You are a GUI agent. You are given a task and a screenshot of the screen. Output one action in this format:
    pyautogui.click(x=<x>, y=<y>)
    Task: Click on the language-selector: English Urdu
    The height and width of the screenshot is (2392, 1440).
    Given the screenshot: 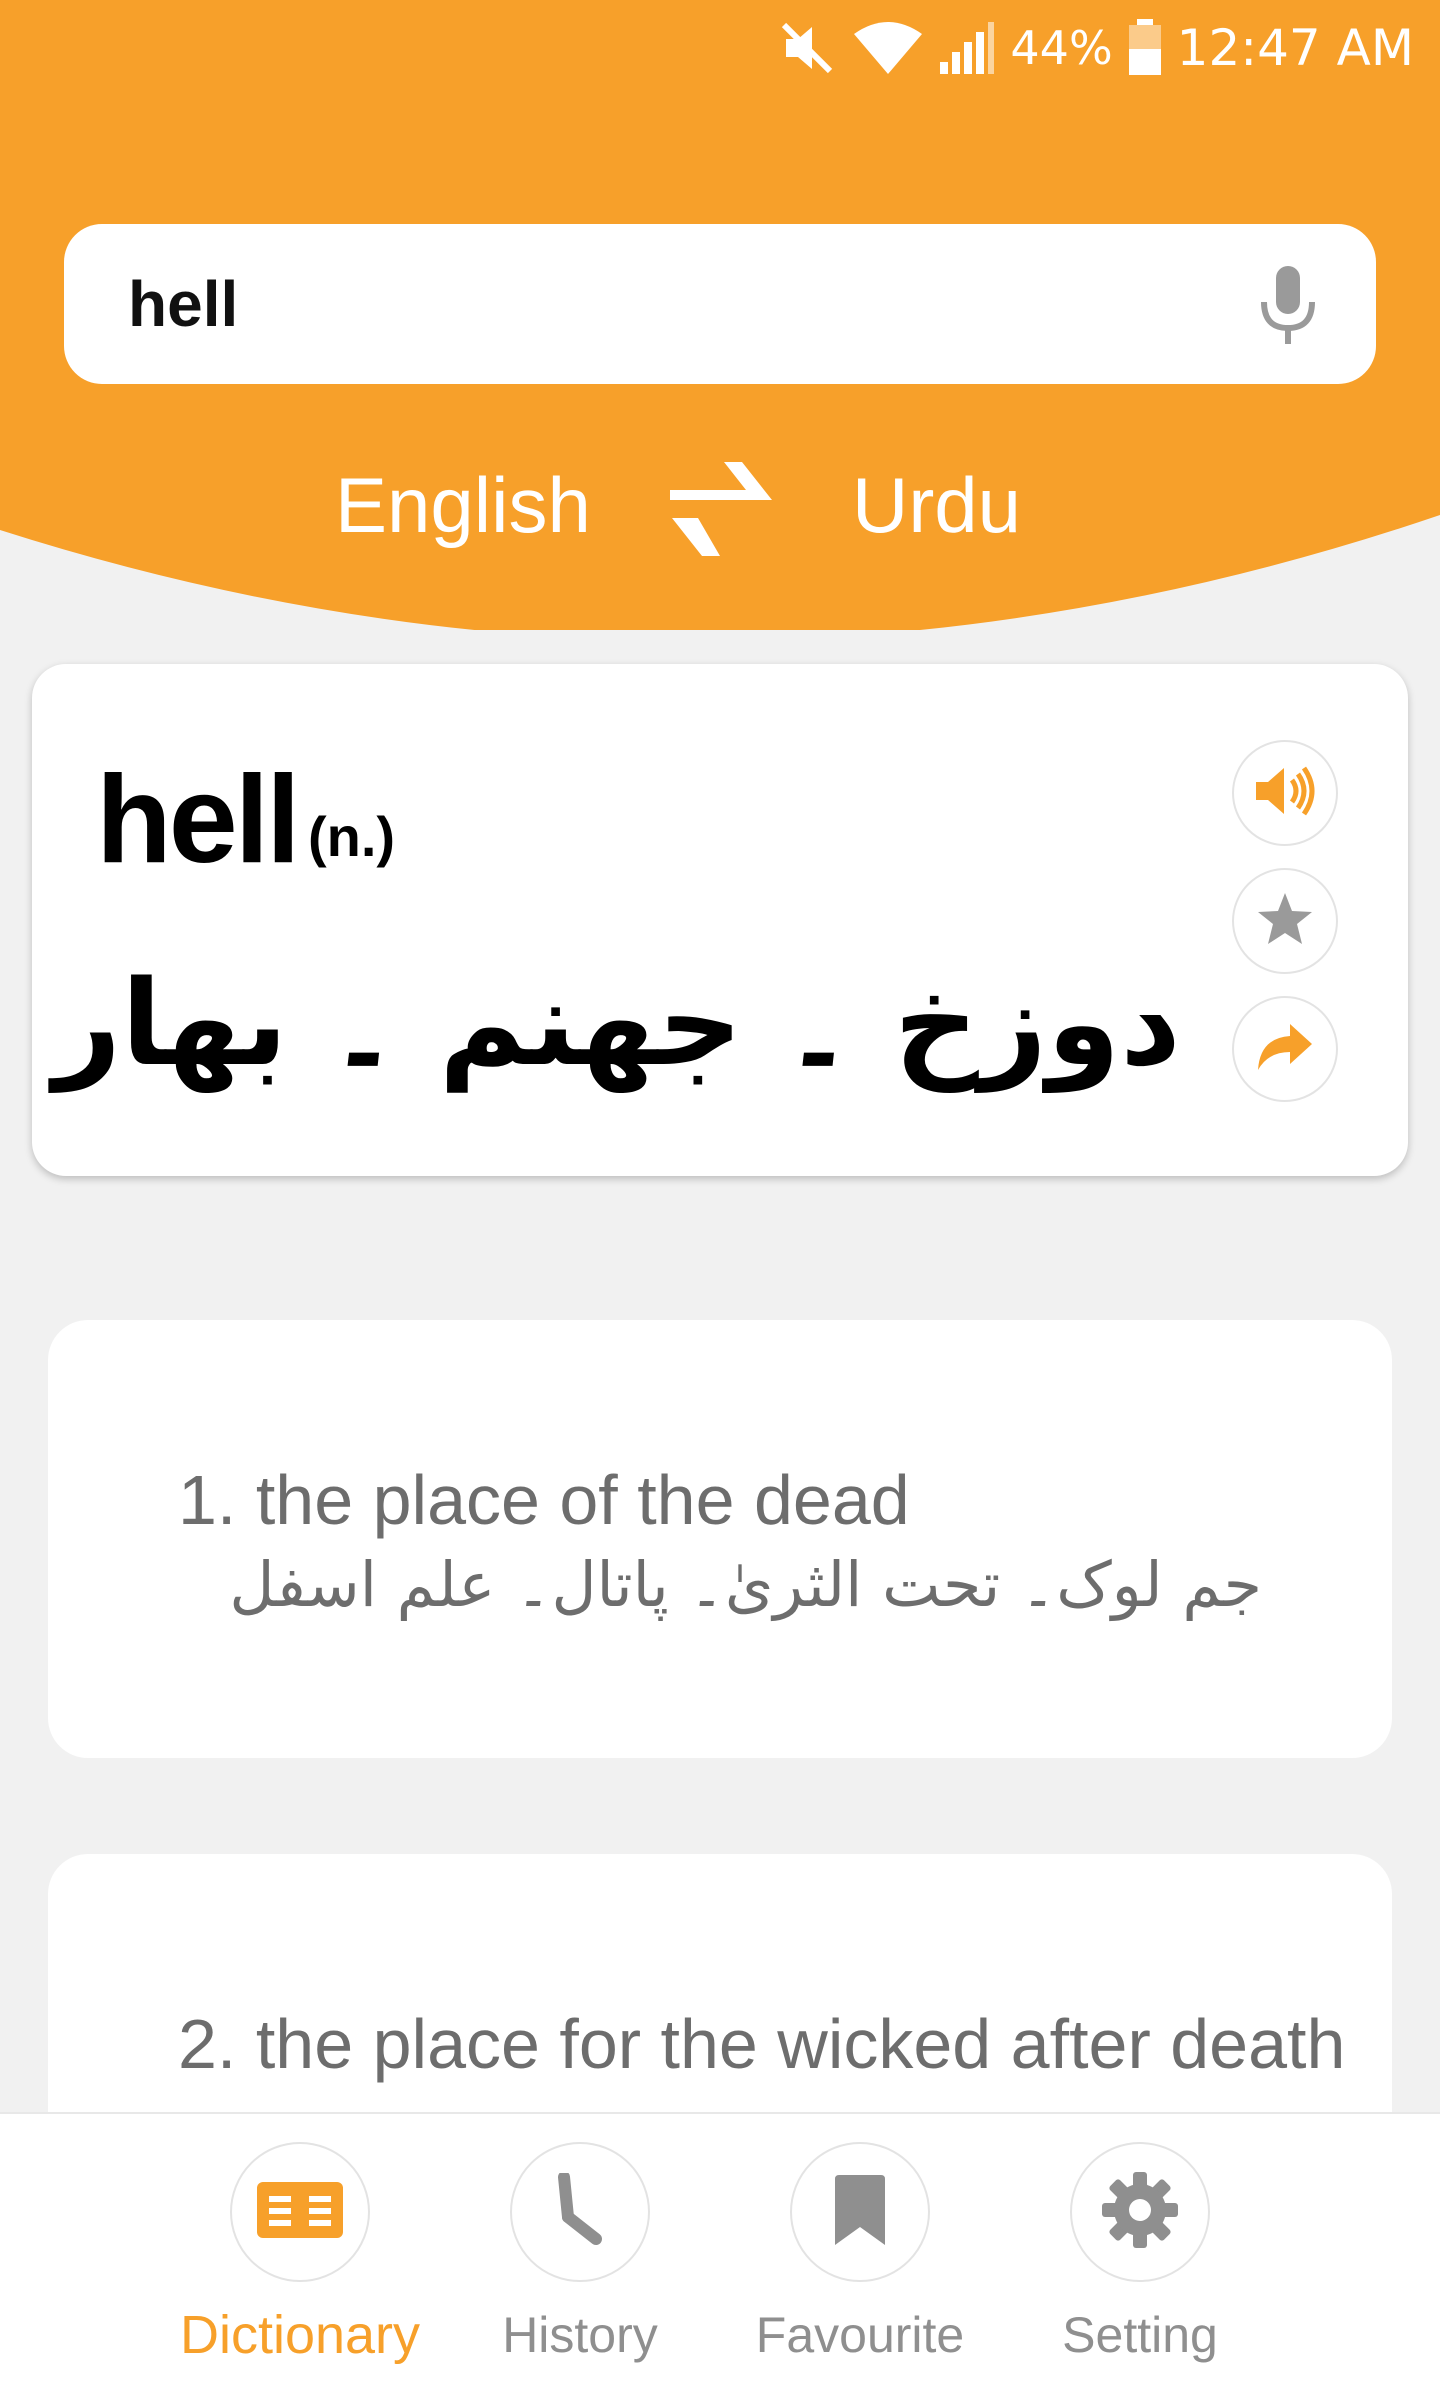 What is the action you would take?
    pyautogui.click(x=720, y=505)
    